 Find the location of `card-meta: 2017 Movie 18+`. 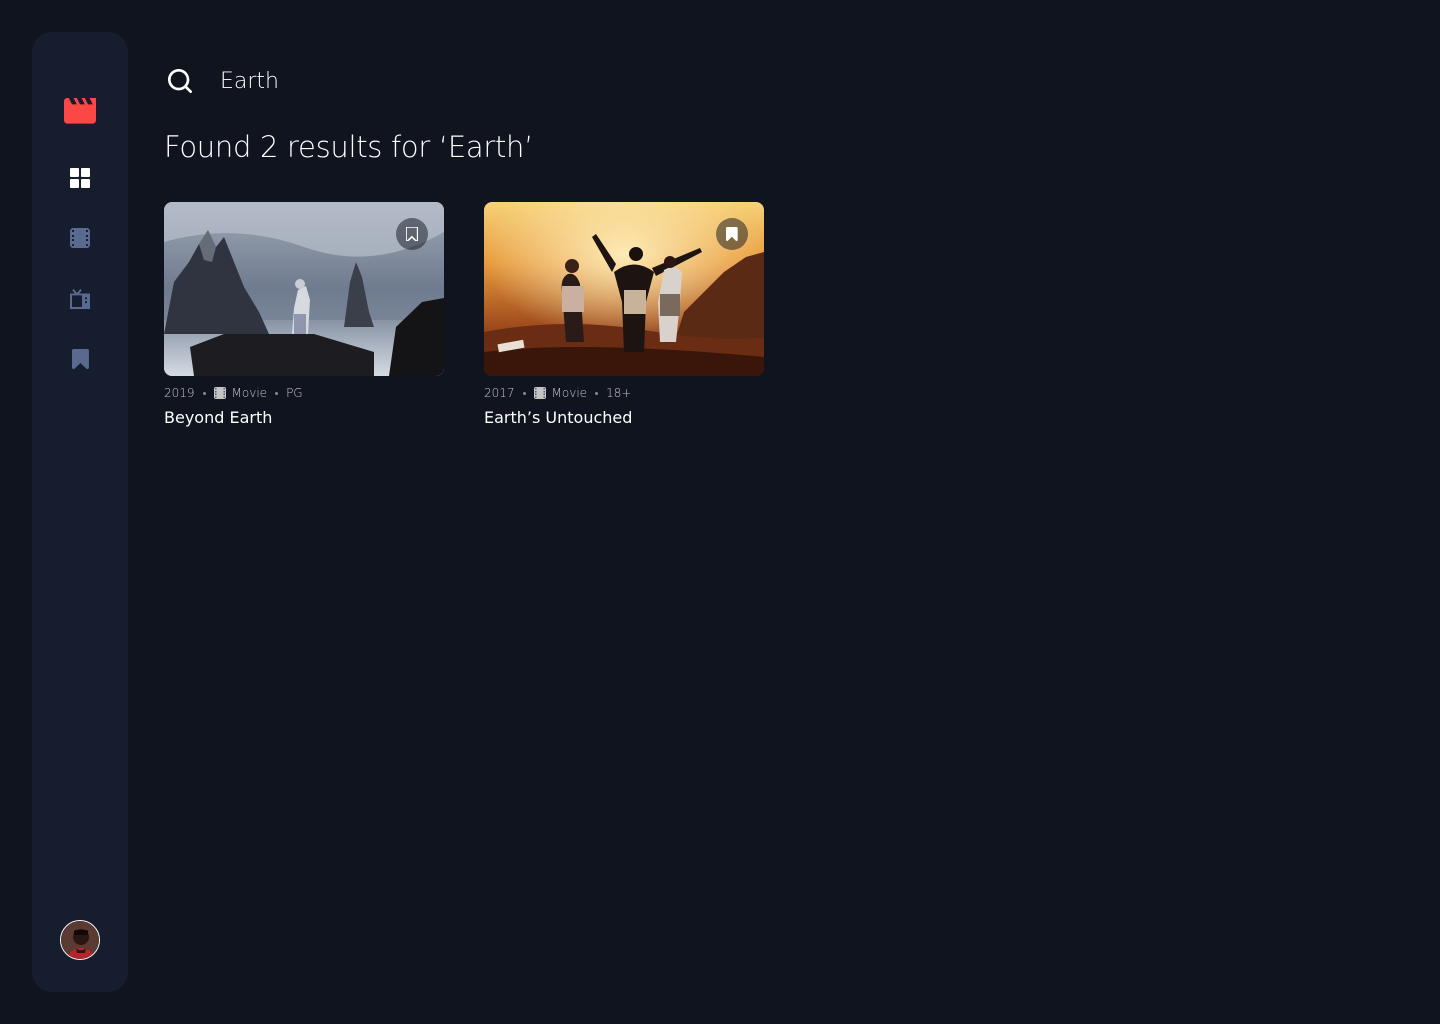

card-meta: 2017 Movie 18+ is located at coordinates (624, 393).